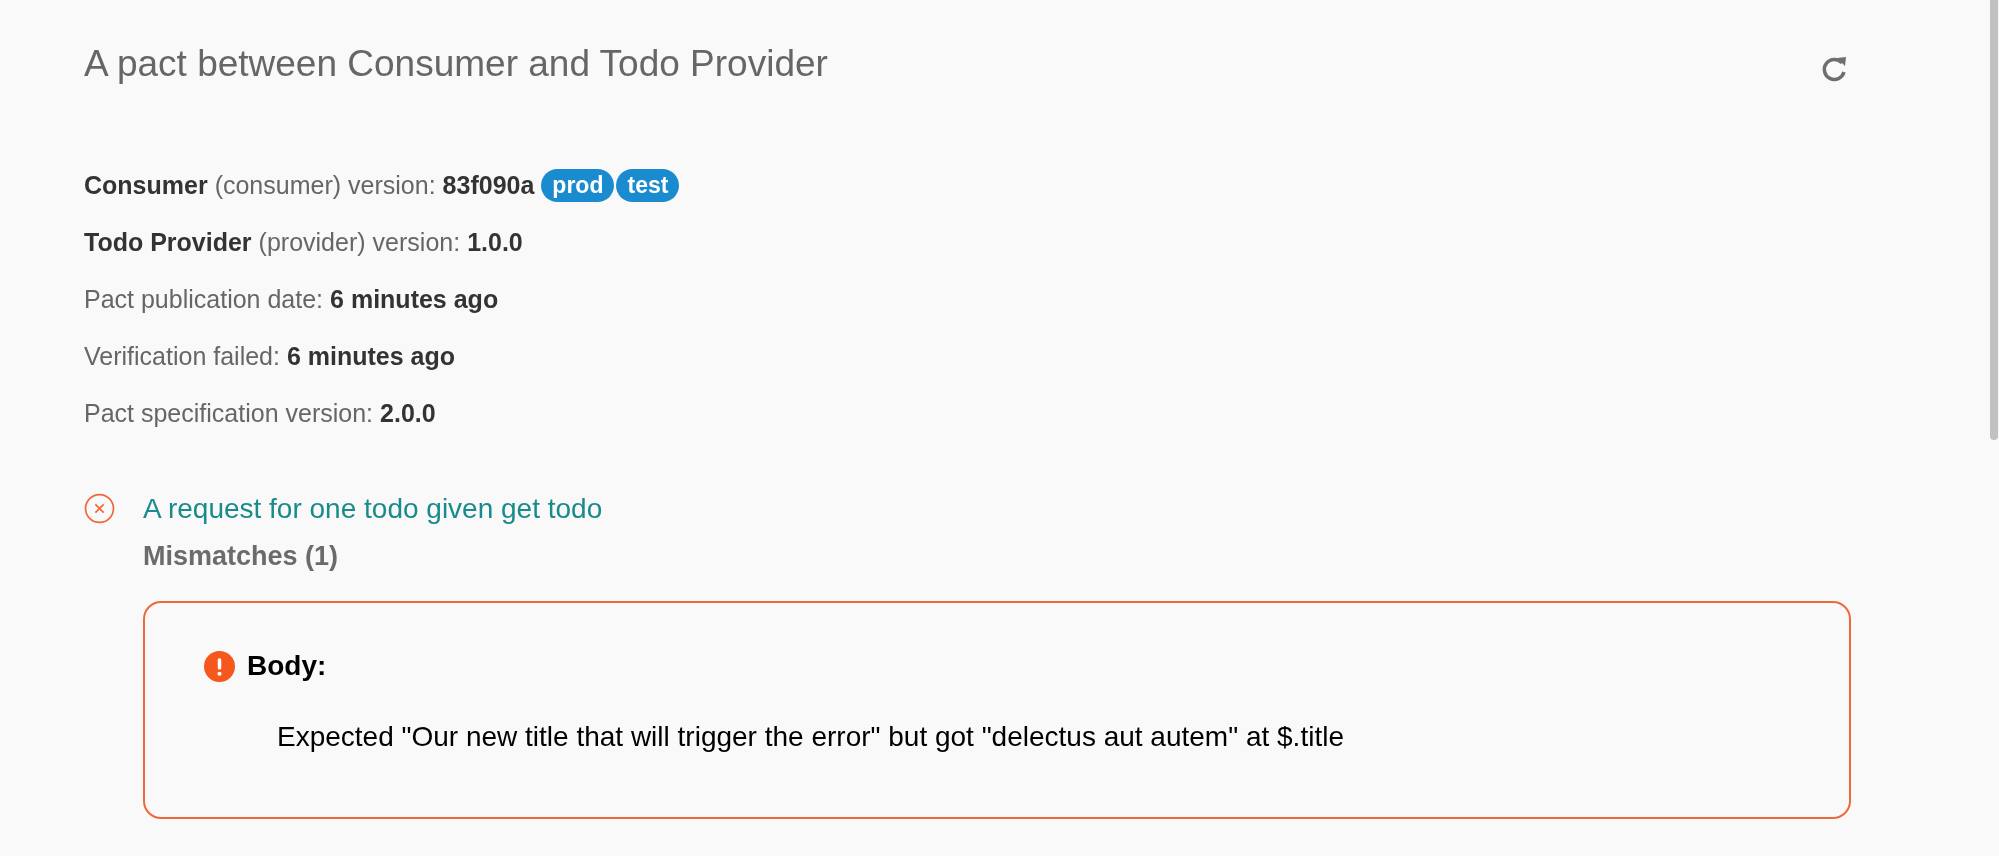 The height and width of the screenshot is (856, 1999). Describe the element at coordinates (495, 242) in the screenshot. I see `version-value: 1.0.0` at that location.